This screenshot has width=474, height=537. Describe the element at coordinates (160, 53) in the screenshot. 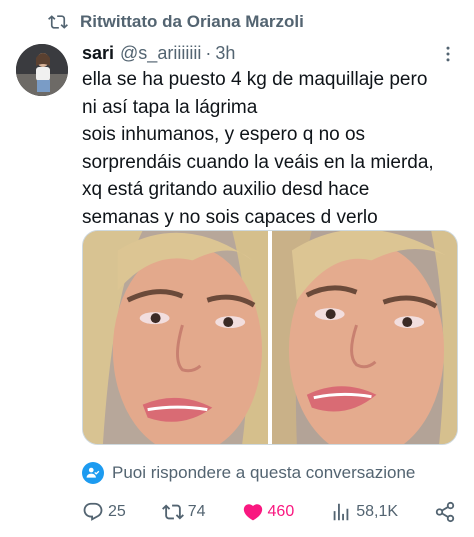

I see `author-handle: @s_ariiiiiii` at that location.